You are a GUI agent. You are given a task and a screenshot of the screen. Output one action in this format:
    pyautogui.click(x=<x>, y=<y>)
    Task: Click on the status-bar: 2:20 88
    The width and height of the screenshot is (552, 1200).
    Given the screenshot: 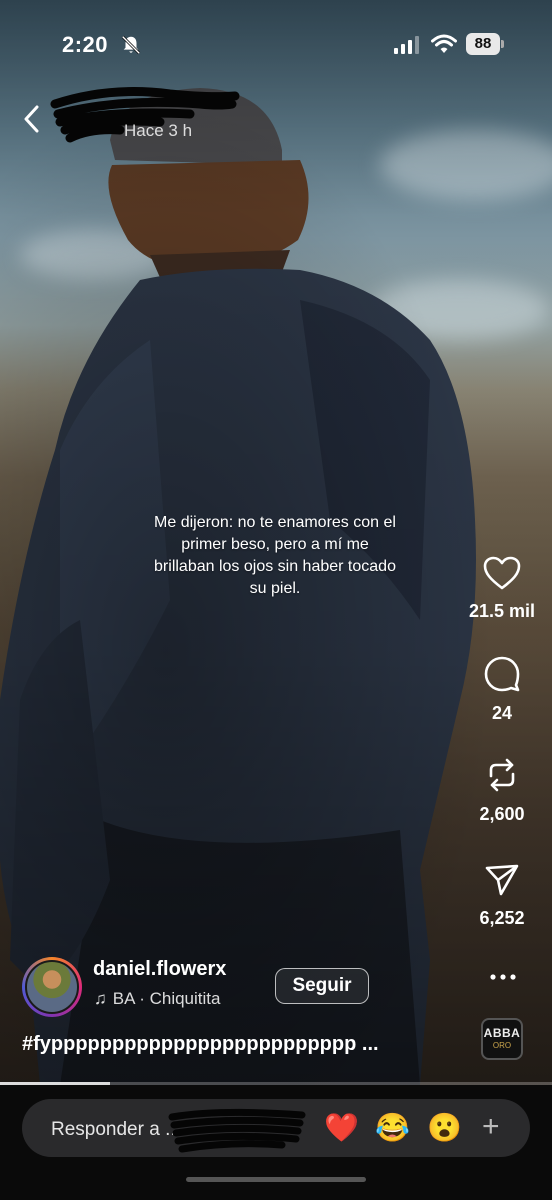 What is the action you would take?
    pyautogui.click(x=276, y=43)
    